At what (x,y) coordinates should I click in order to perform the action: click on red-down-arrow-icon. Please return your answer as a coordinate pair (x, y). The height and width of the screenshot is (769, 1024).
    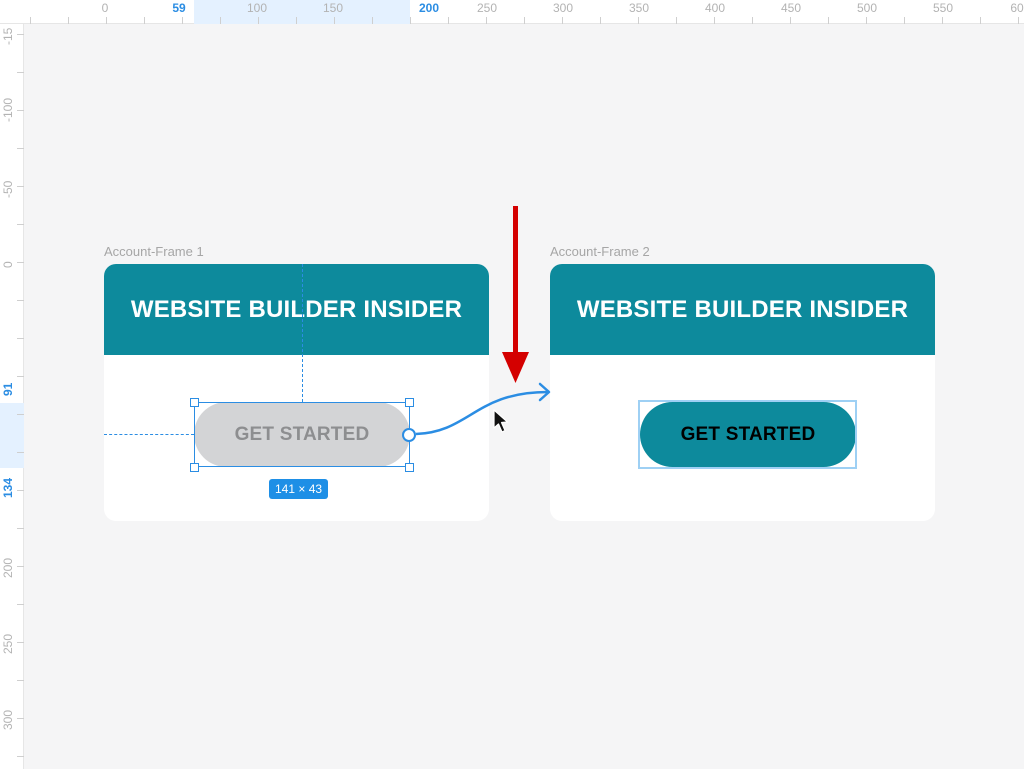
    Looking at the image, I should click on (515, 294).